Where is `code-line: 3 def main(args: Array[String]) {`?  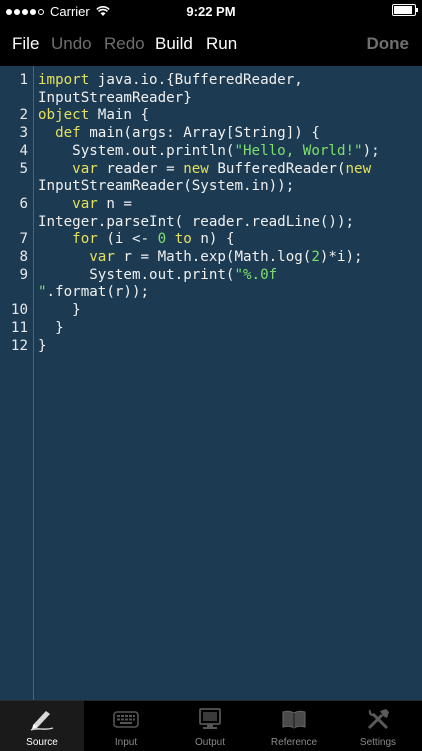
code-line: 3 def main(args: Array[String]) { is located at coordinates (211, 134).